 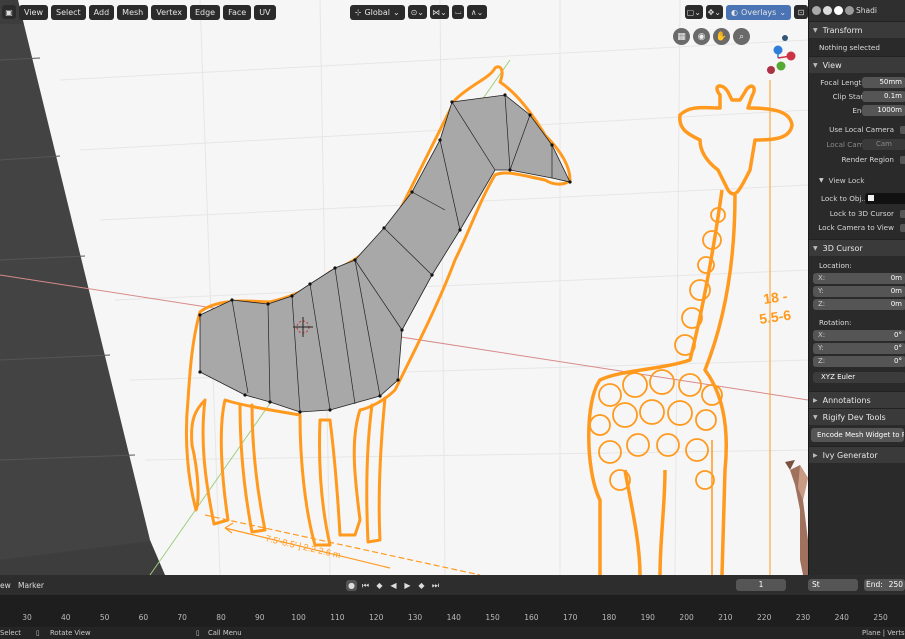 What do you see at coordinates (701, 36) in the screenshot?
I see `camera-view-icon: ◉` at bounding box center [701, 36].